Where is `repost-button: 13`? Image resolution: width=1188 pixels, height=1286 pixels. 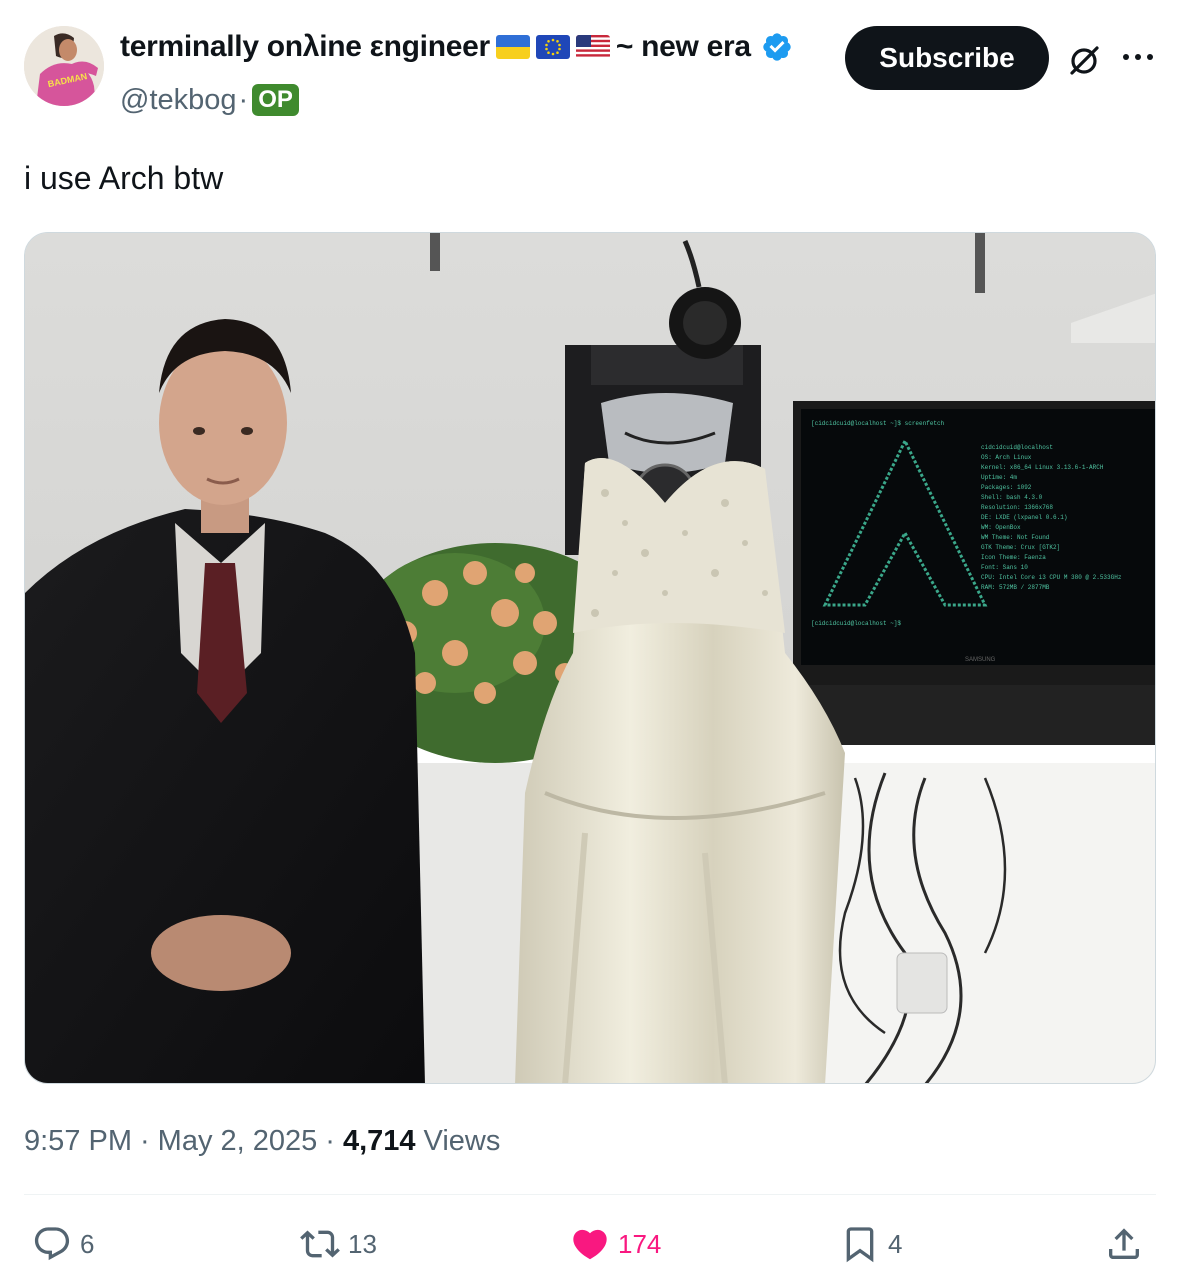
repost-button: 13 is located at coordinates (338, 1244).